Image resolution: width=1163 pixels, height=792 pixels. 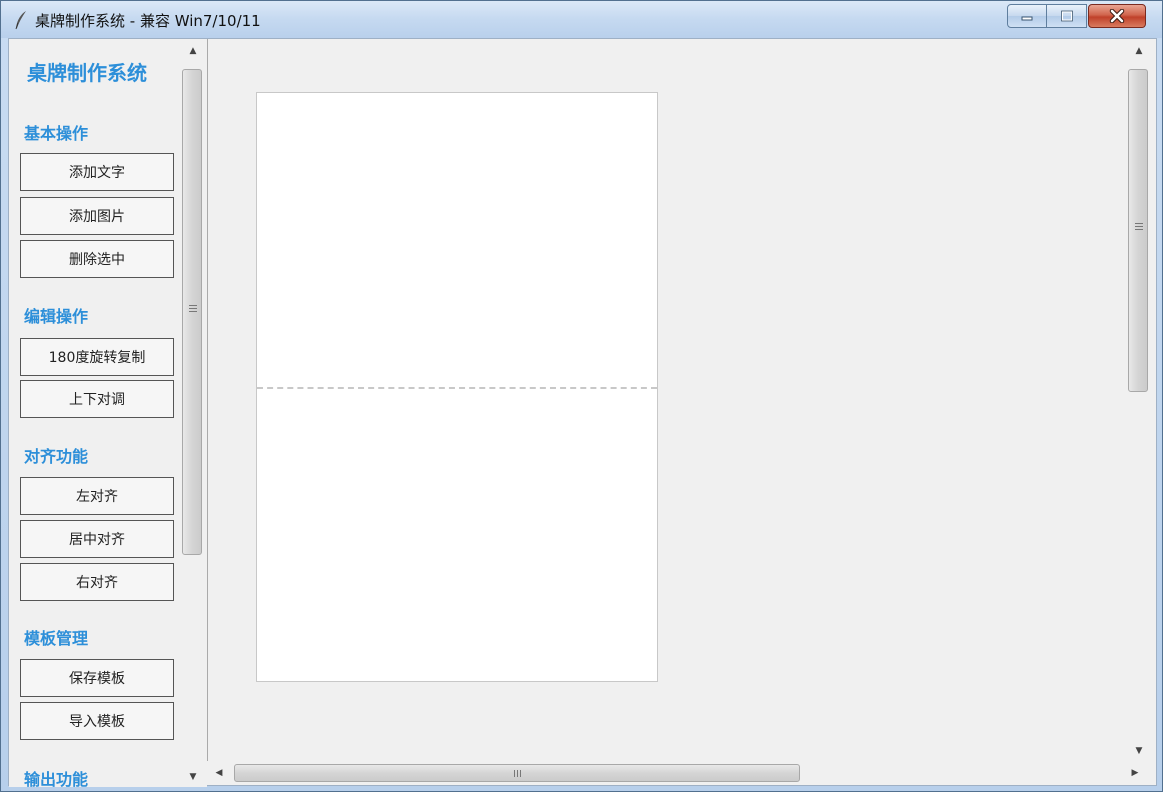 What do you see at coordinates (97, 582) in the screenshot?
I see `align-right-button: 右对齐` at bounding box center [97, 582].